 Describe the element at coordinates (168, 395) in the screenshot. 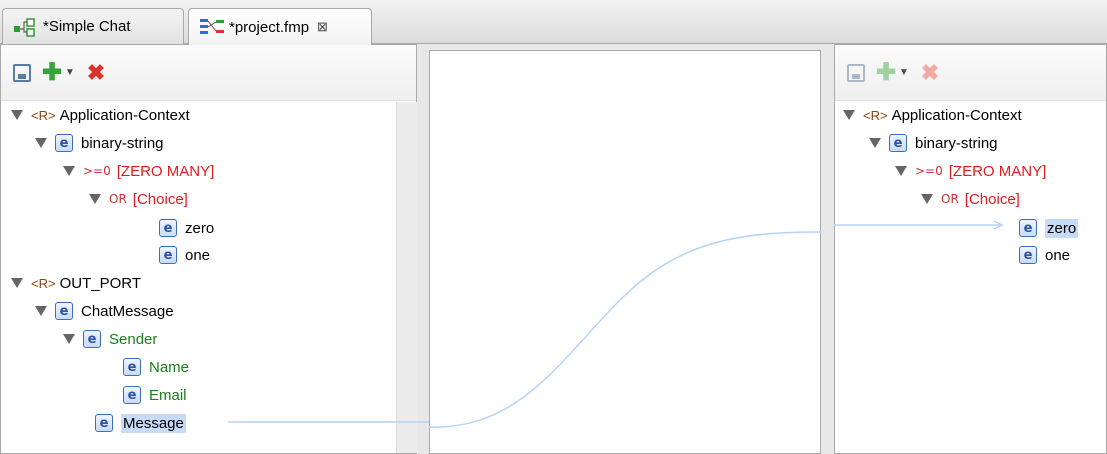

I see `node-label: Email` at that location.